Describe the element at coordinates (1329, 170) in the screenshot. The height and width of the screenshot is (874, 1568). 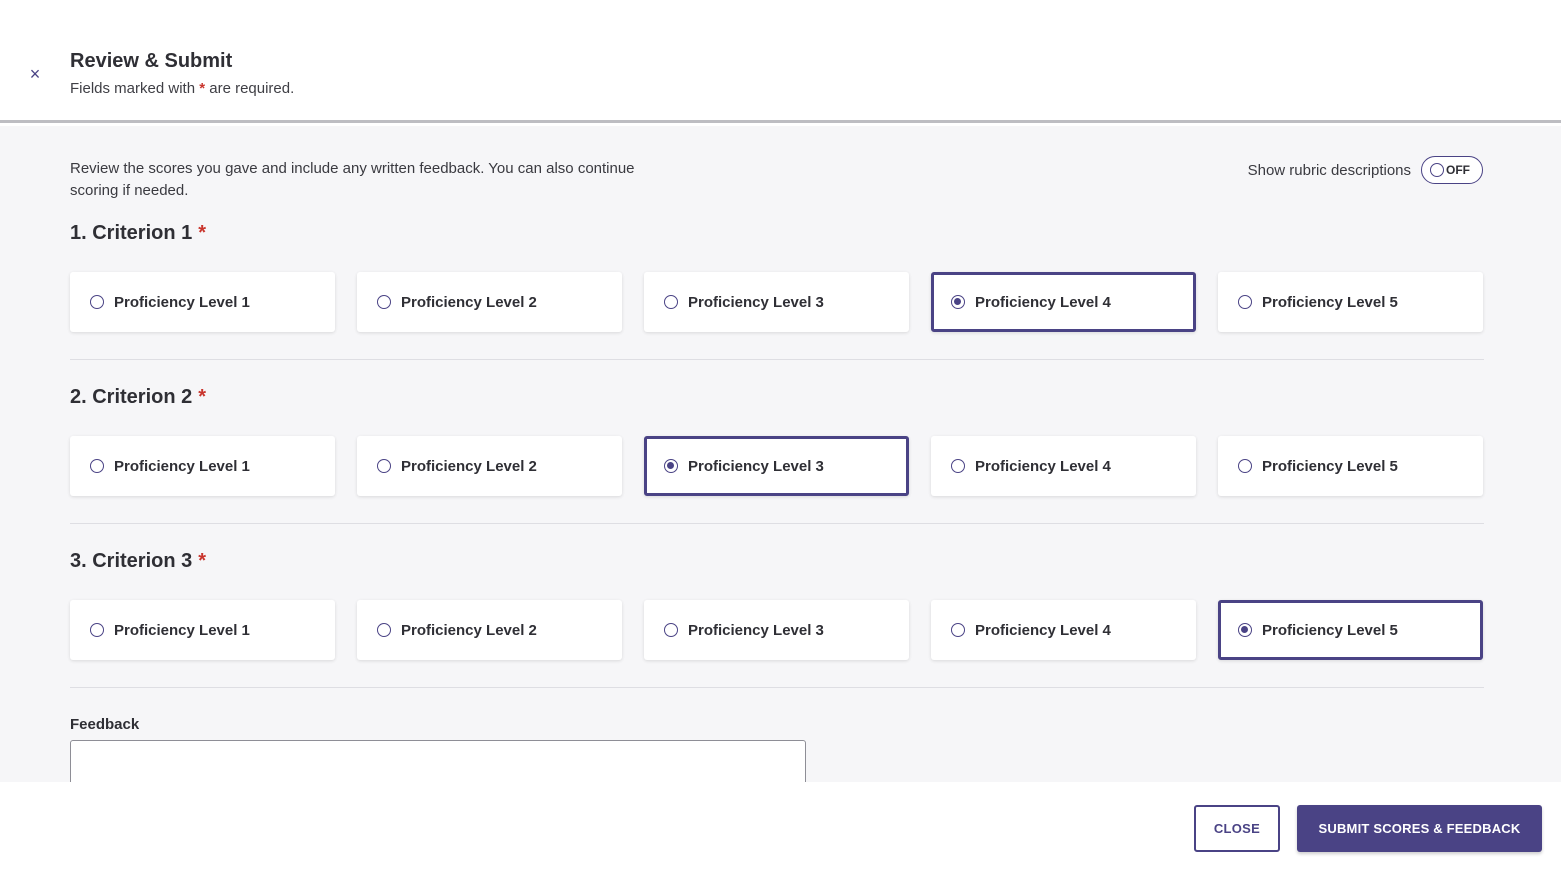
I see `rubric-toggle-label: Show rubric descriptions` at that location.